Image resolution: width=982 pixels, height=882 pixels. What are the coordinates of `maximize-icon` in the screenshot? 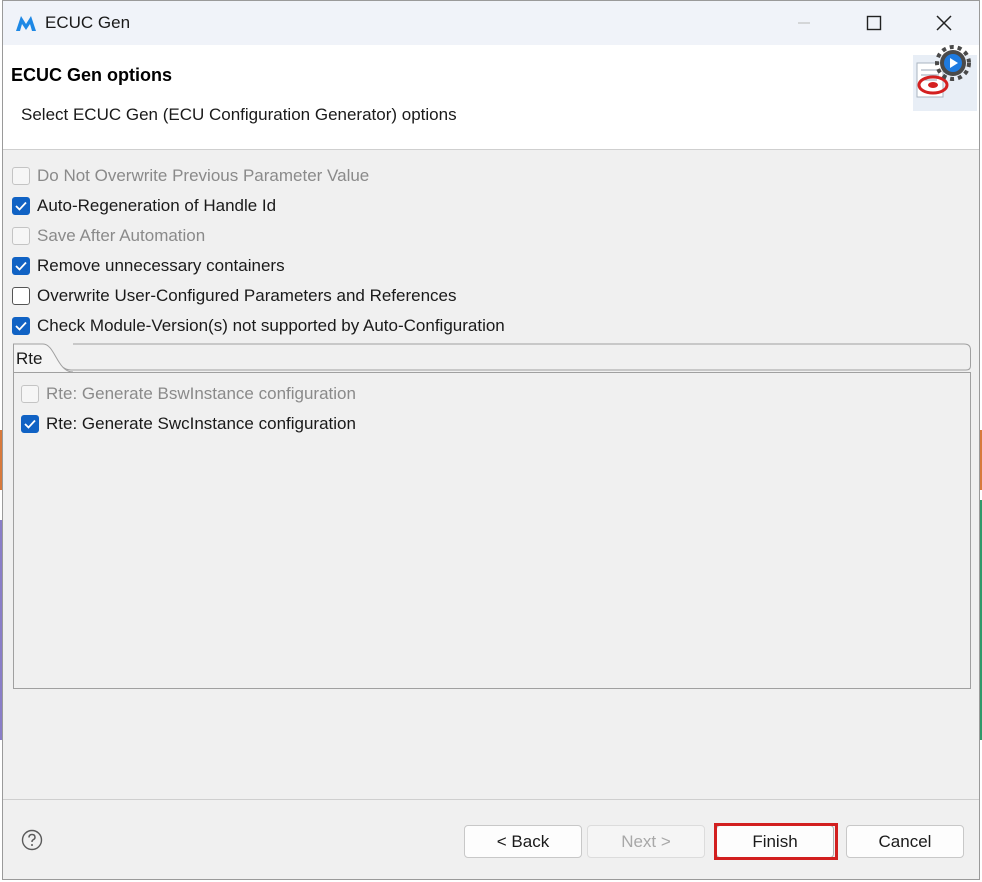 It's located at (874, 23).